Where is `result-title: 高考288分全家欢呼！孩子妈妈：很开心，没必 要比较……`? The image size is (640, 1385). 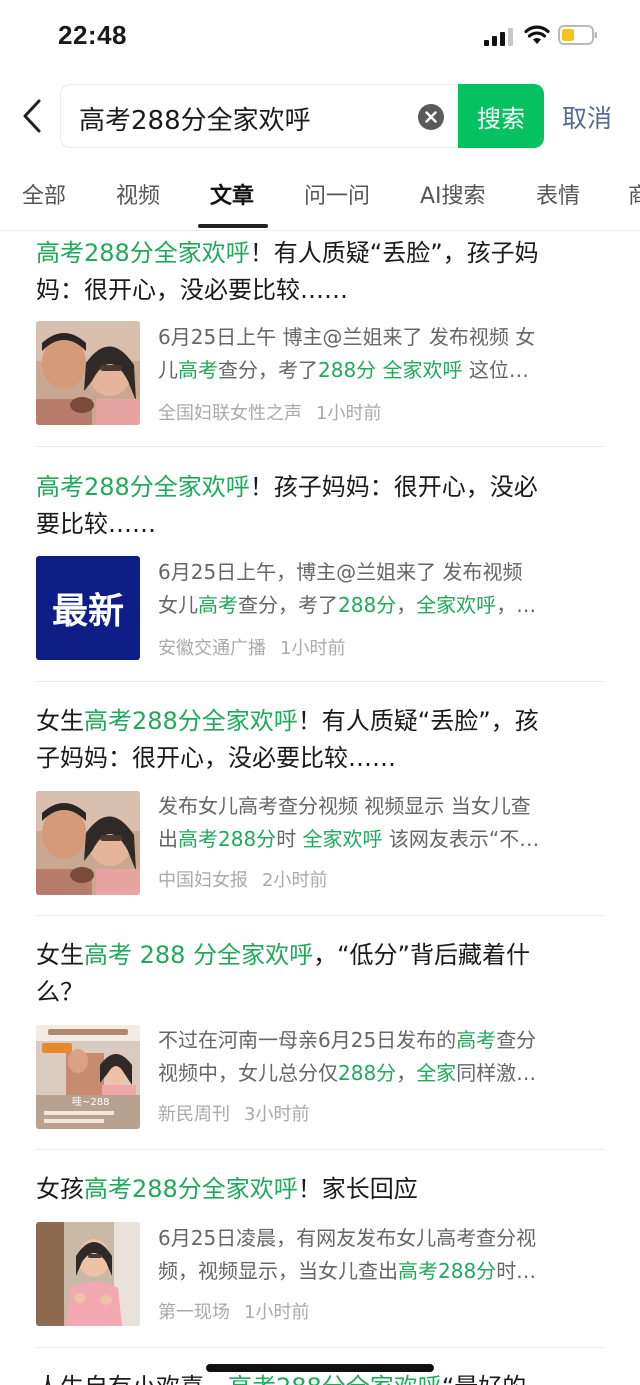 result-title: 高考288分全家欢呼！孩子妈妈：很开心，没必 要比较…… is located at coordinates (320, 506).